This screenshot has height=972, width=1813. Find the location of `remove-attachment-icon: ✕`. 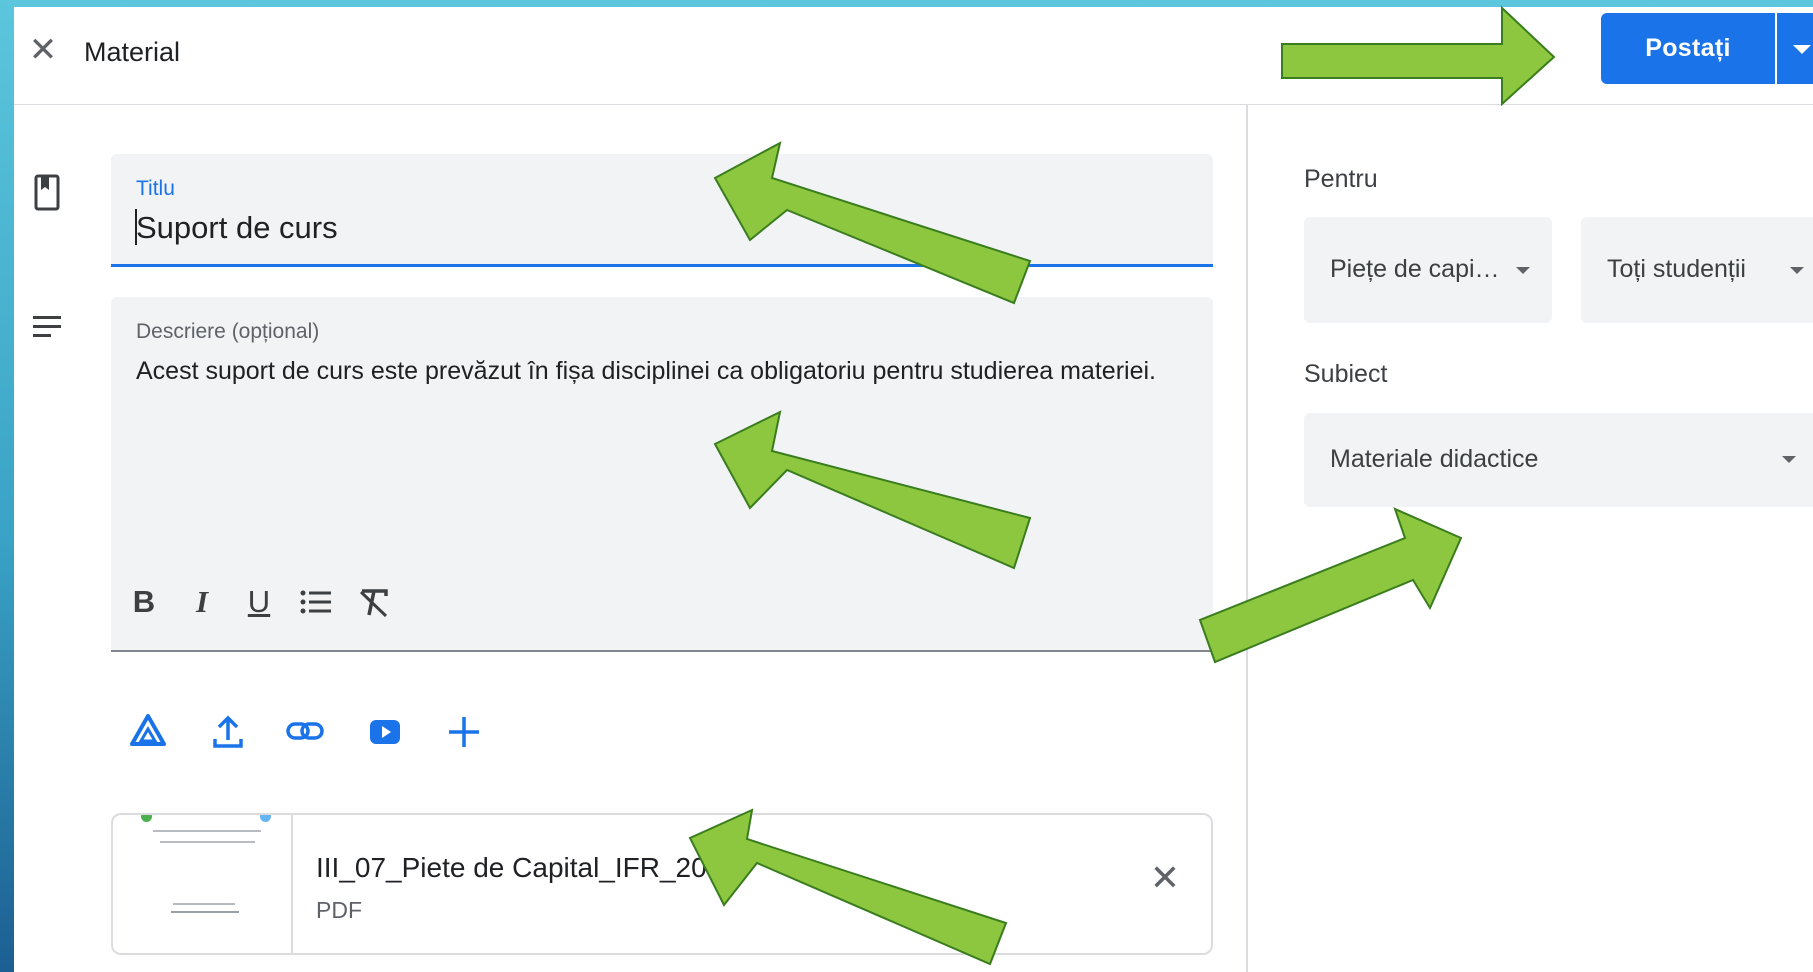

remove-attachment-icon: ✕ is located at coordinates (1165, 879).